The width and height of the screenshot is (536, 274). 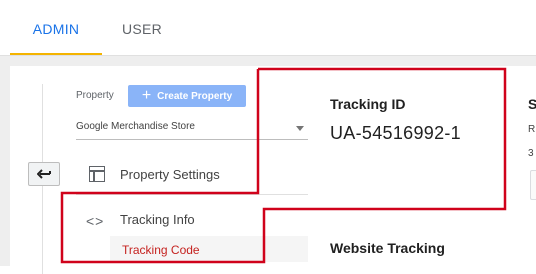 I want to click on tab-user: USER, so click(x=142, y=27).